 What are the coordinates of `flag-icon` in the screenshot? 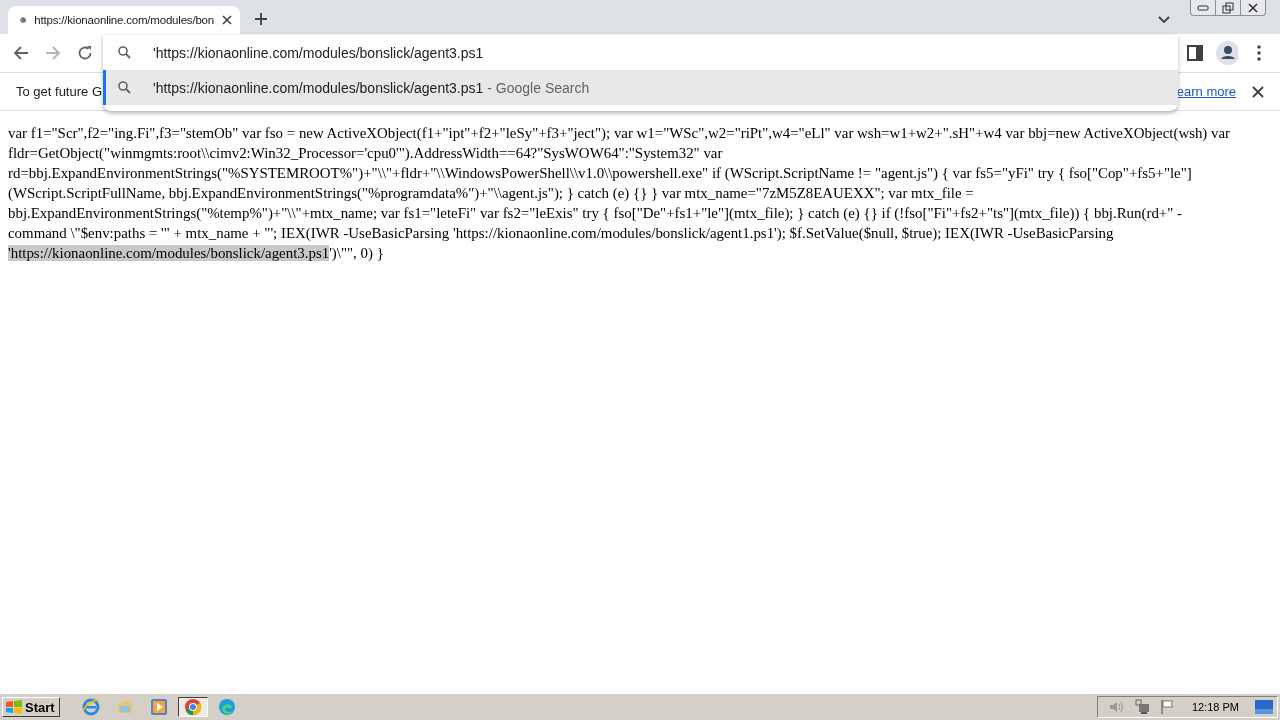 It's located at (1167, 707).